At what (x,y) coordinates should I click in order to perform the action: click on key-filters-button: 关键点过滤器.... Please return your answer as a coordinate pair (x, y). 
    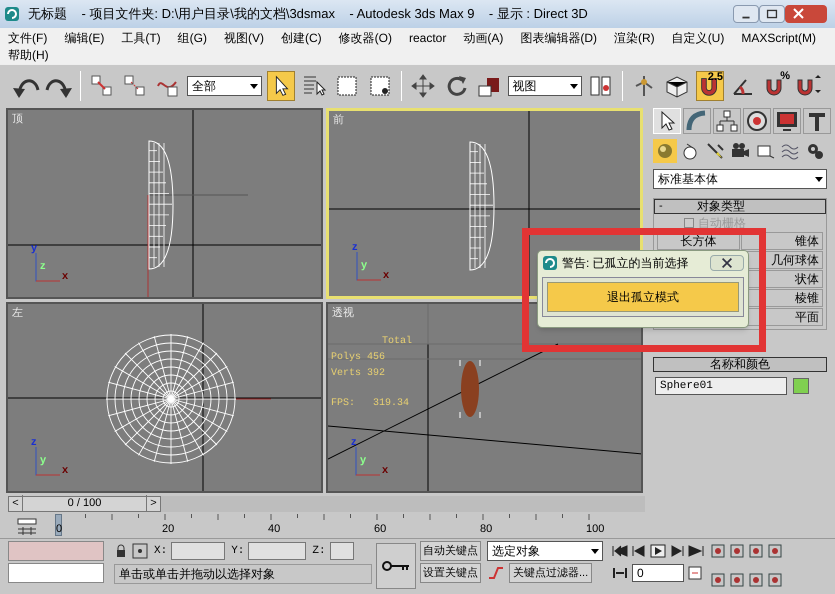
    Looking at the image, I should click on (550, 573).